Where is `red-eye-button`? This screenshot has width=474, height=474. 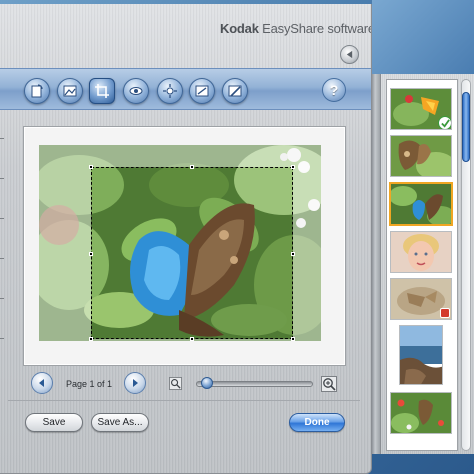
red-eye-button is located at coordinates (70, 91).